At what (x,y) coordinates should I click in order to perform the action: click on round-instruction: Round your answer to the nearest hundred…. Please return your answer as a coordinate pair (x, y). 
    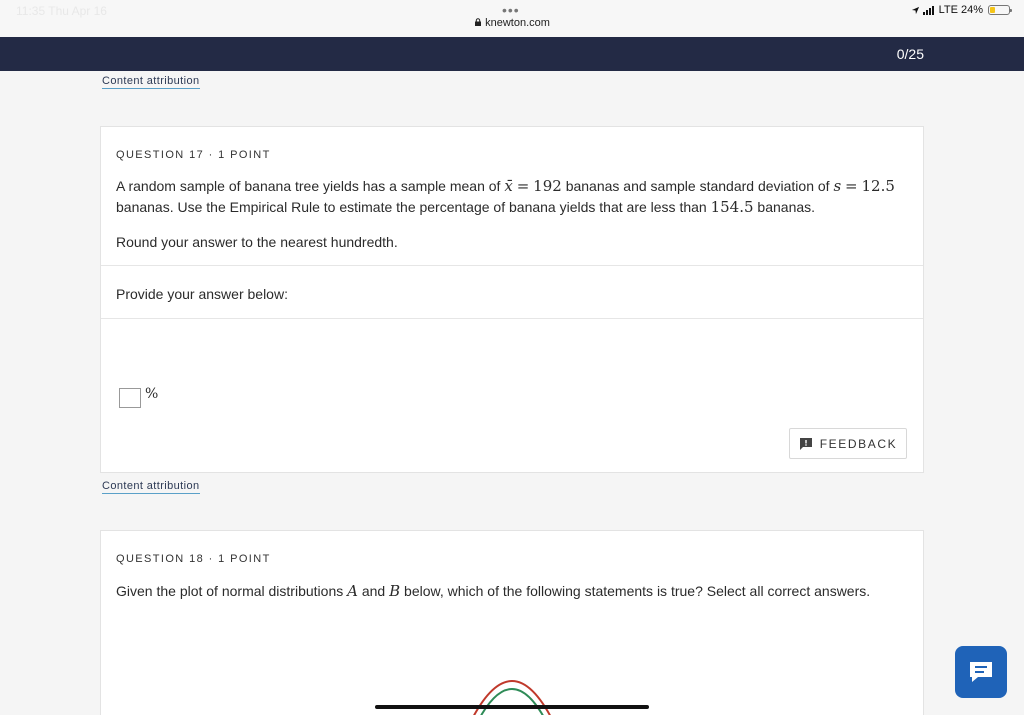
    Looking at the image, I should click on (257, 242).